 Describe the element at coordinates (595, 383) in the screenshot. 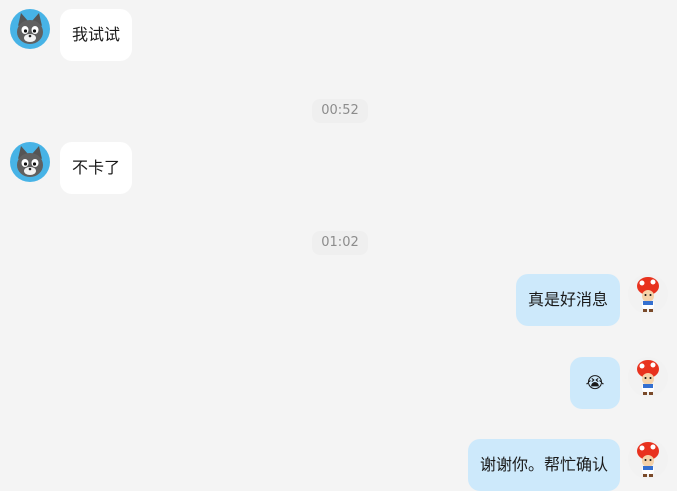

I see `message-bubble-emoji: 😭` at that location.